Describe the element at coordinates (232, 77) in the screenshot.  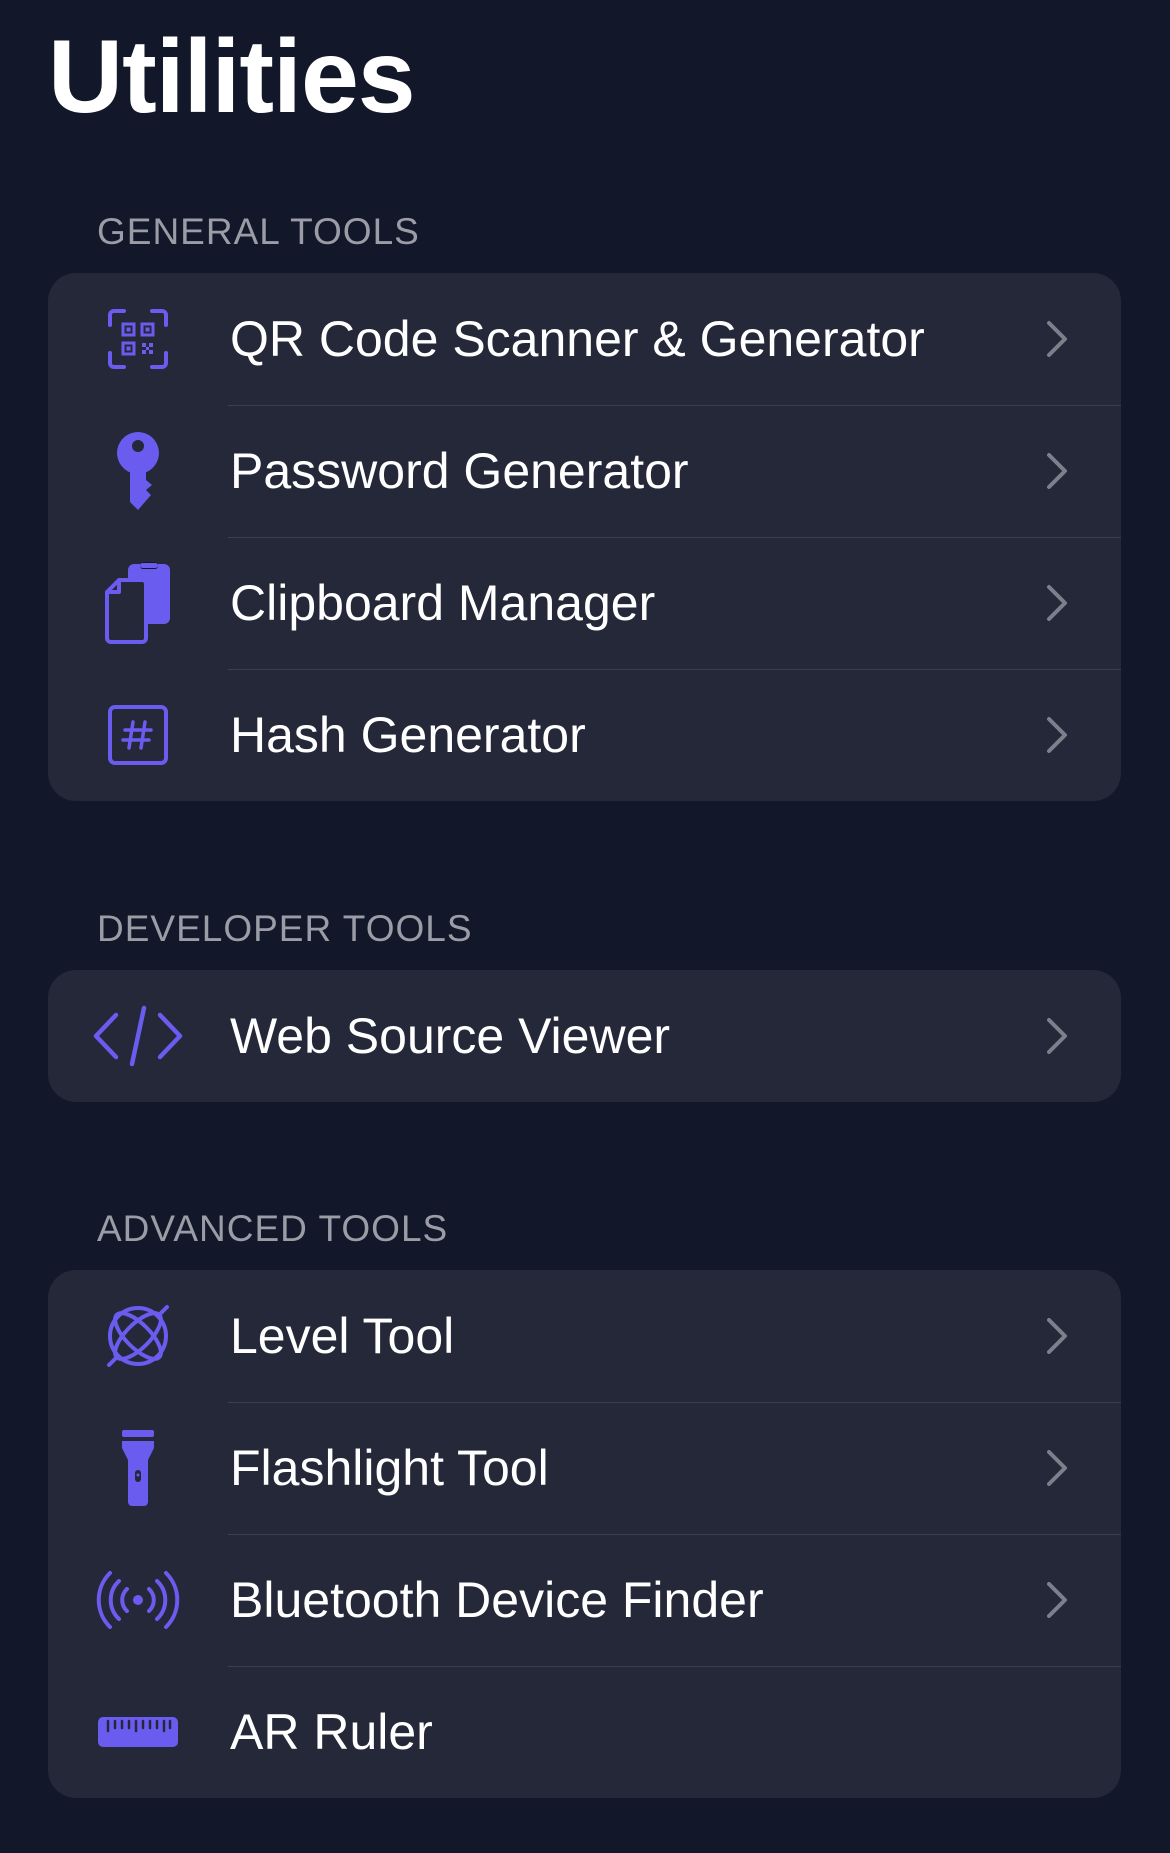
I see `page-title: Utilities` at that location.